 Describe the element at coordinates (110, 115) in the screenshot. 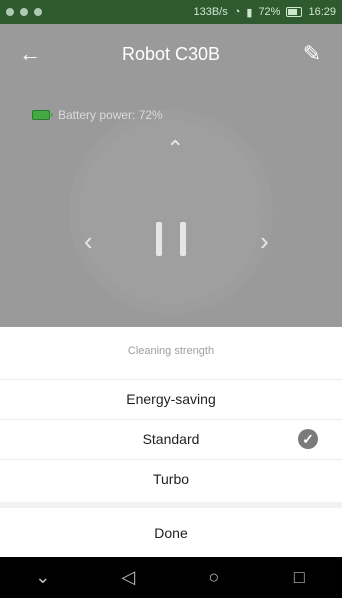

I see `battery-label: Battery power: 72%` at that location.